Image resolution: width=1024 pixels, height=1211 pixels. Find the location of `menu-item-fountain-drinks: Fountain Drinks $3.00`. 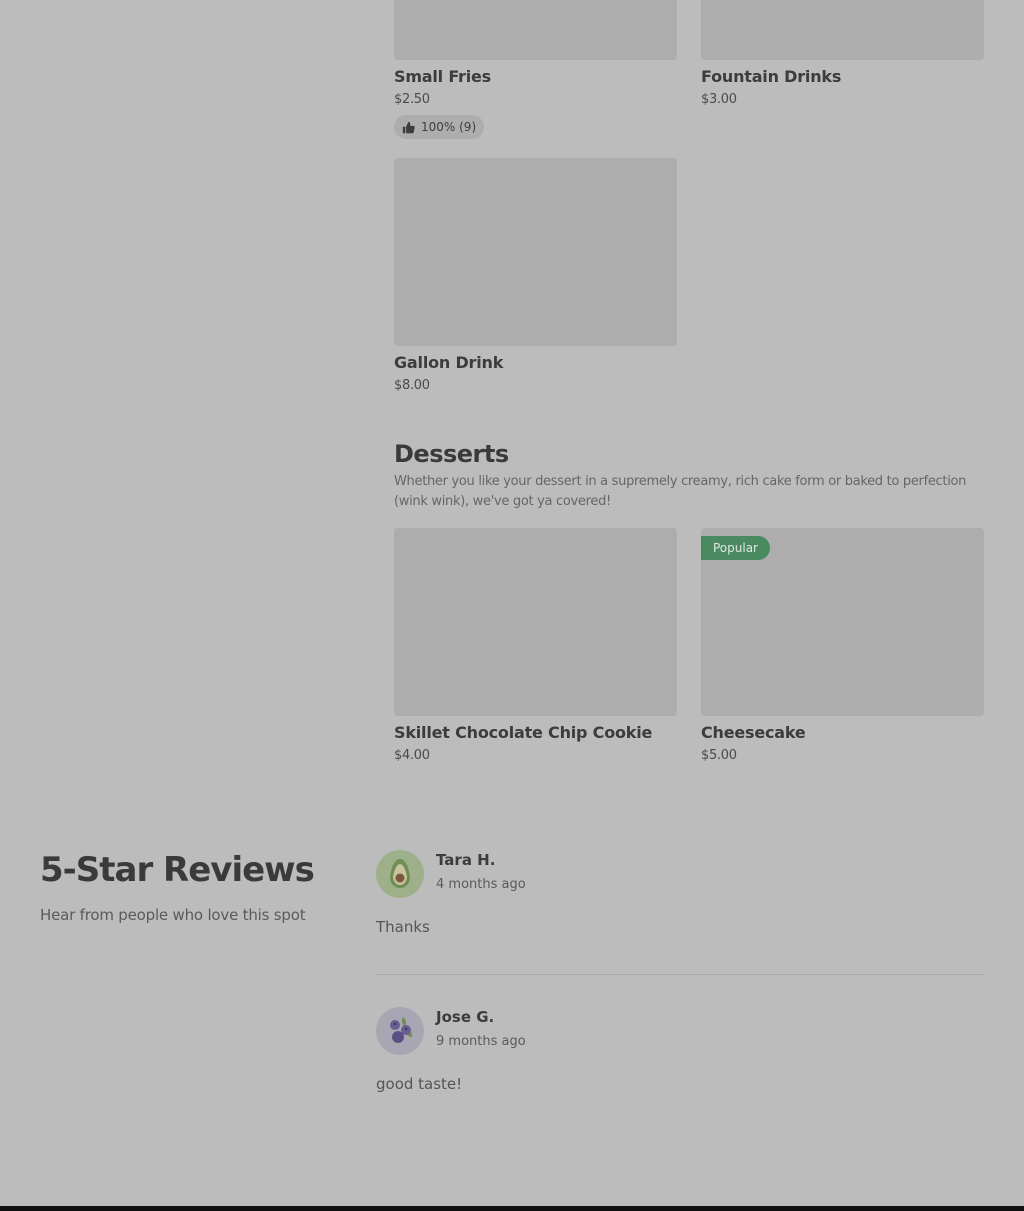

menu-item-fountain-drinks: Fountain Drinks $3.00 is located at coordinates (842, 54).